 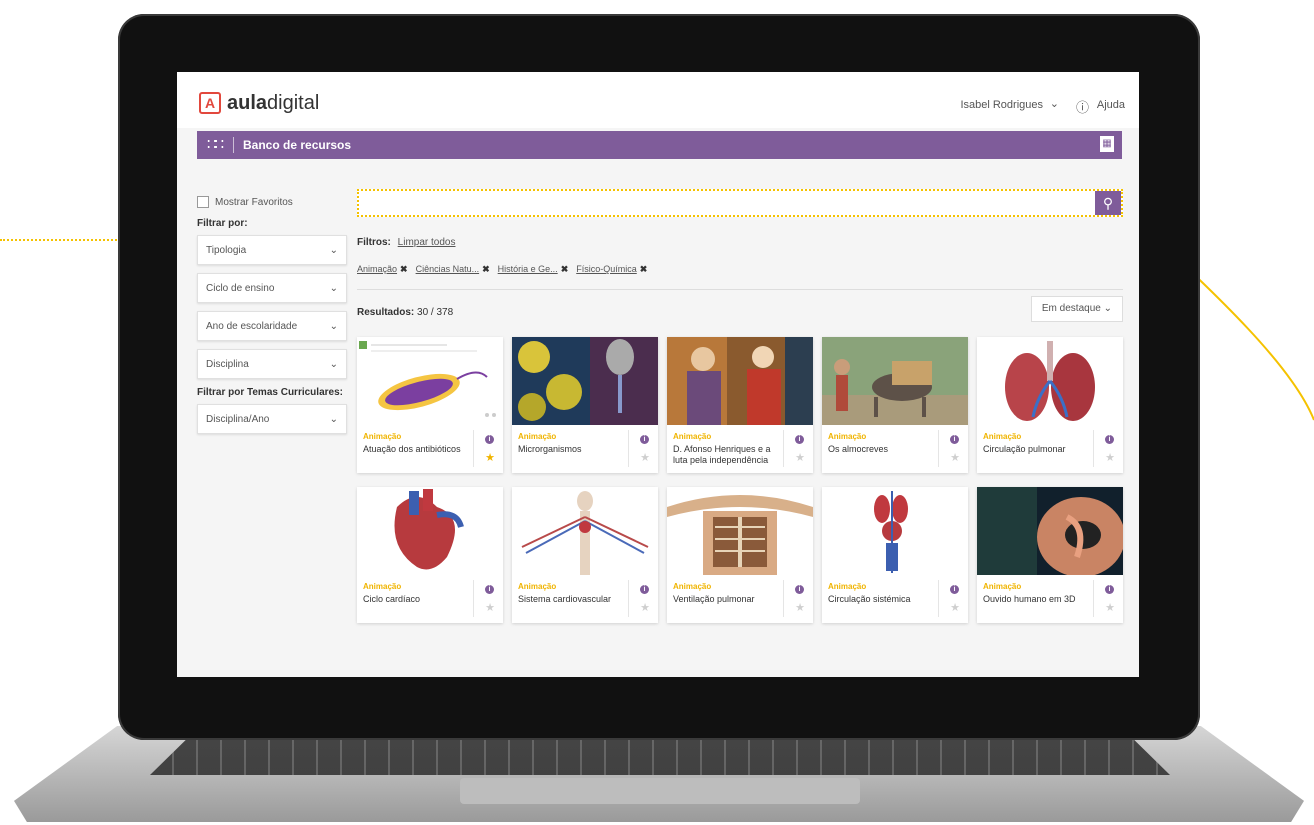 What do you see at coordinates (727, 599) in the screenshot?
I see `card-title: Ventilação pulmonar` at bounding box center [727, 599].